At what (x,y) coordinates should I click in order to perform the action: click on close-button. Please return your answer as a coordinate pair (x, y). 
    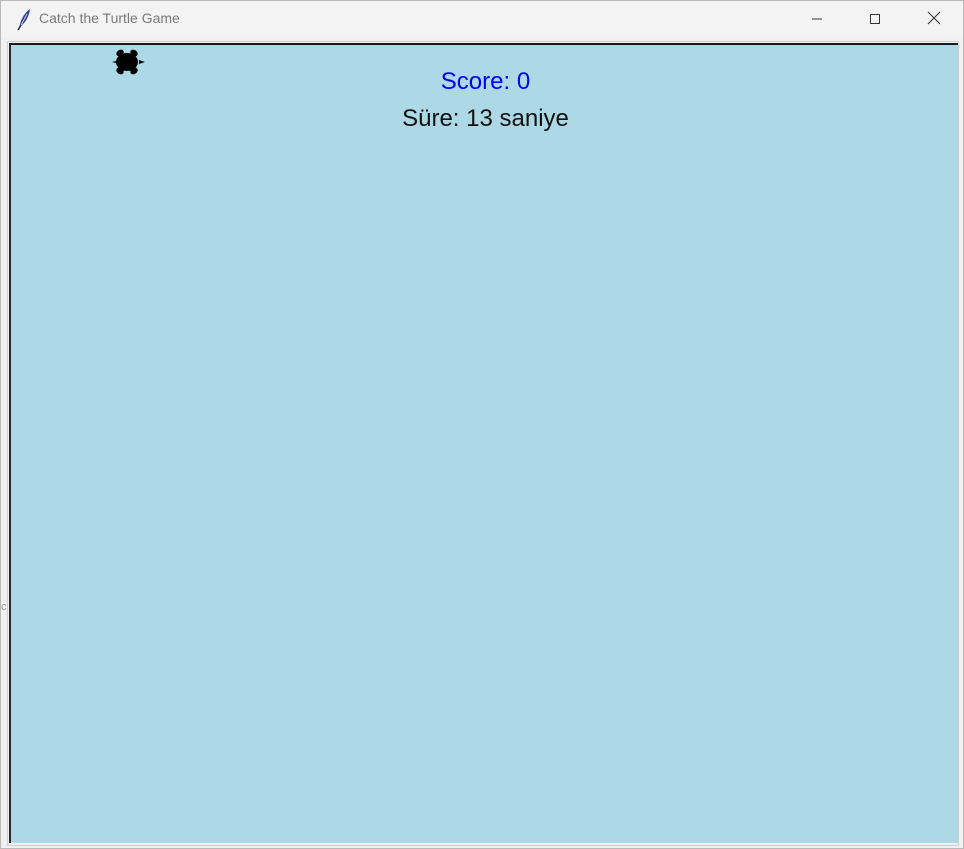
    Looking at the image, I should click on (934, 19).